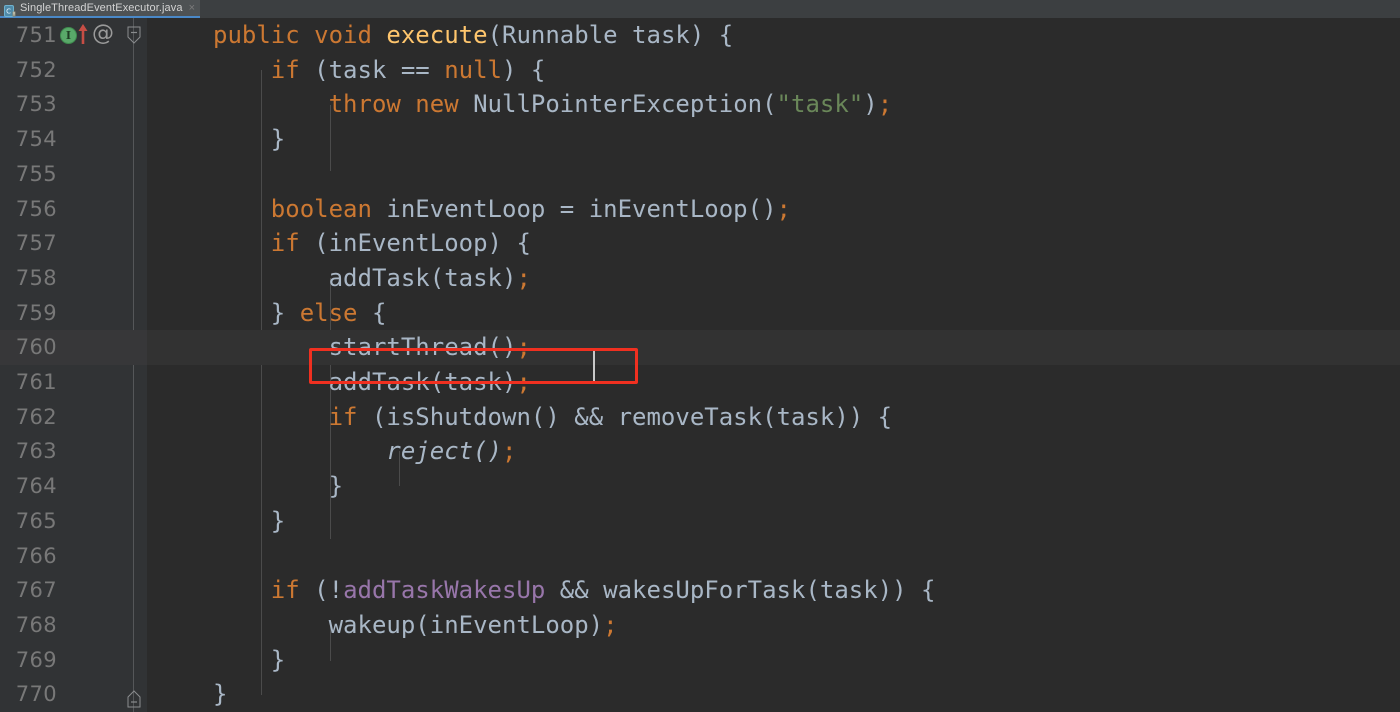  I want to click on code-line-text: if (task == null) {, so click(408, 70).